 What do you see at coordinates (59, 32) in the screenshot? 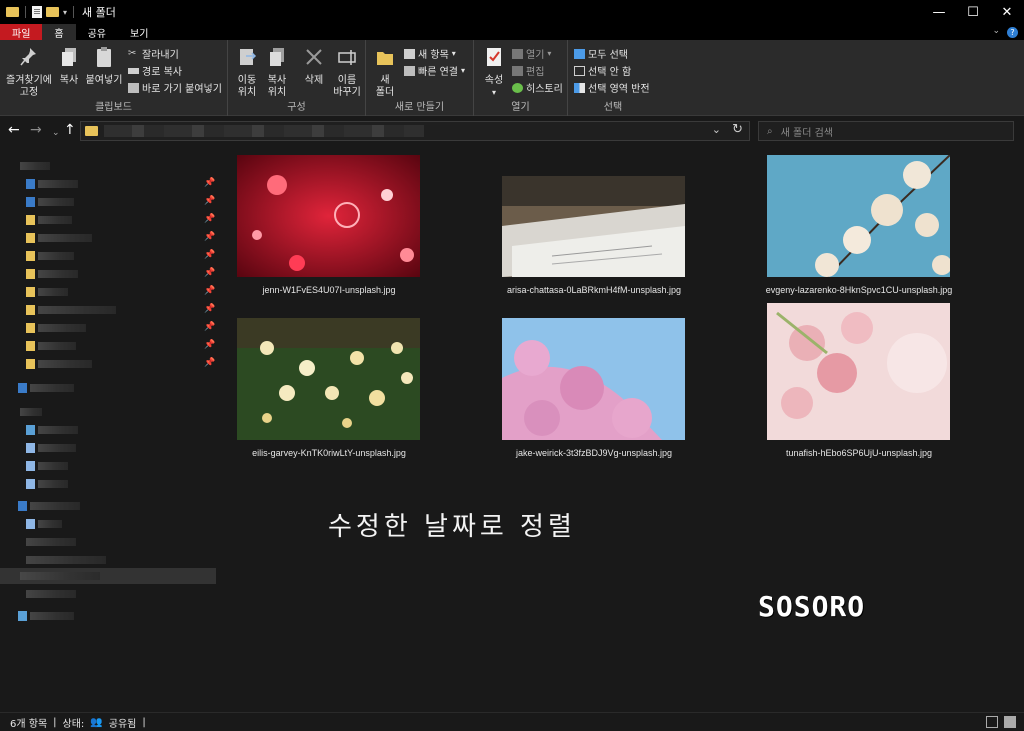
I see `tab-home: 홈` at bounding box center [59, 32].